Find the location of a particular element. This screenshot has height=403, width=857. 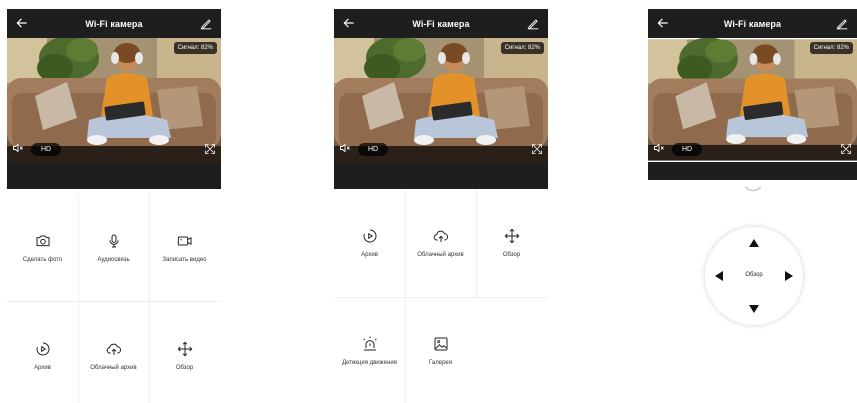

control-label: Сделать фото is located at coordinates (42, 260).